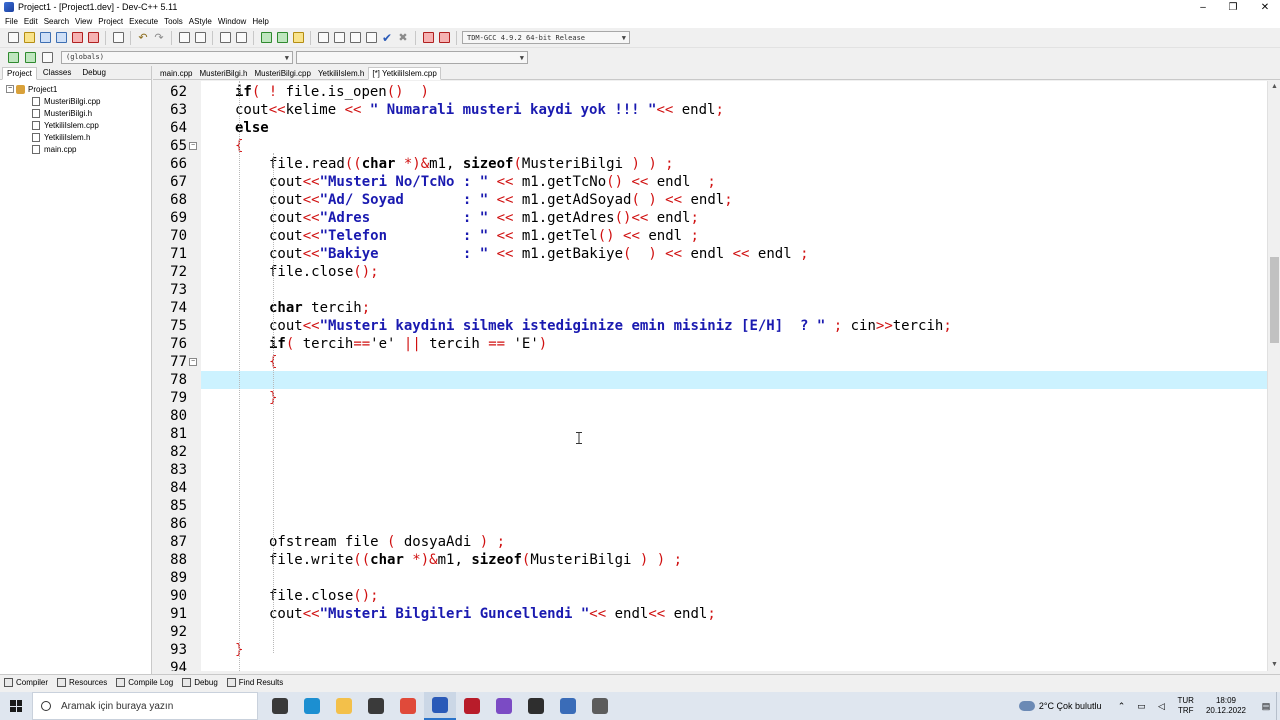  Describe the element at coordinates (94, 72) in the screenshot. I see `tab-debug: Debug` at that location.